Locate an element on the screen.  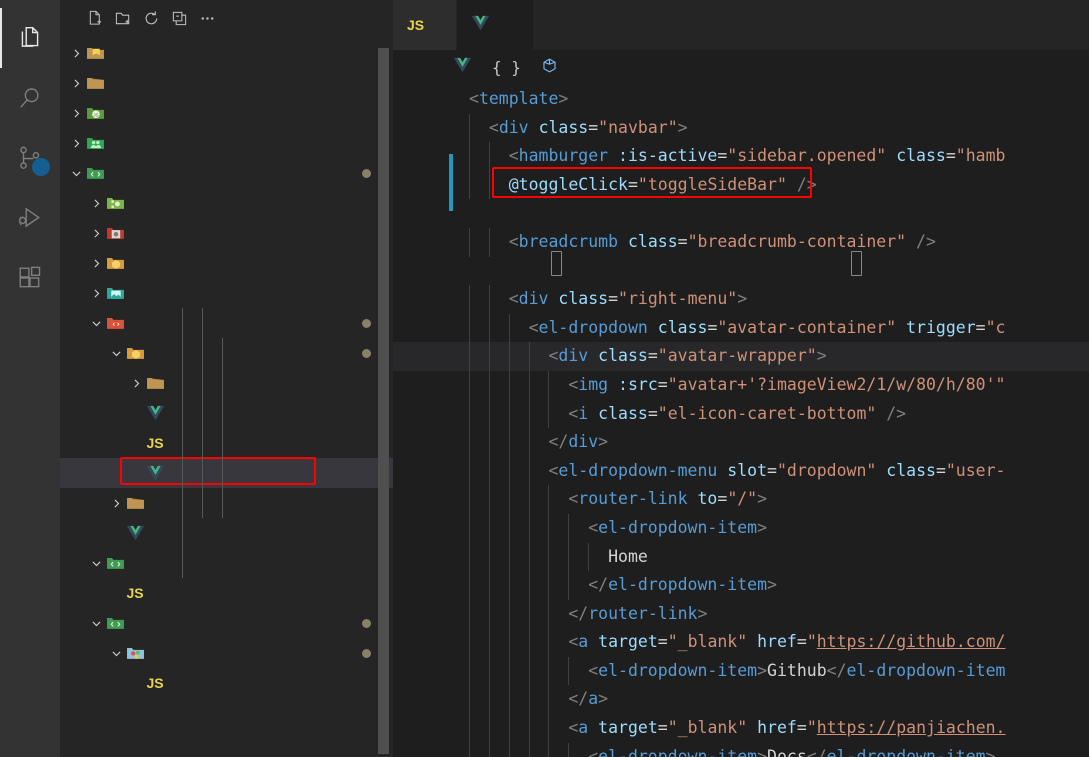
activity-item-explorer is located at coordinates (30, 38).